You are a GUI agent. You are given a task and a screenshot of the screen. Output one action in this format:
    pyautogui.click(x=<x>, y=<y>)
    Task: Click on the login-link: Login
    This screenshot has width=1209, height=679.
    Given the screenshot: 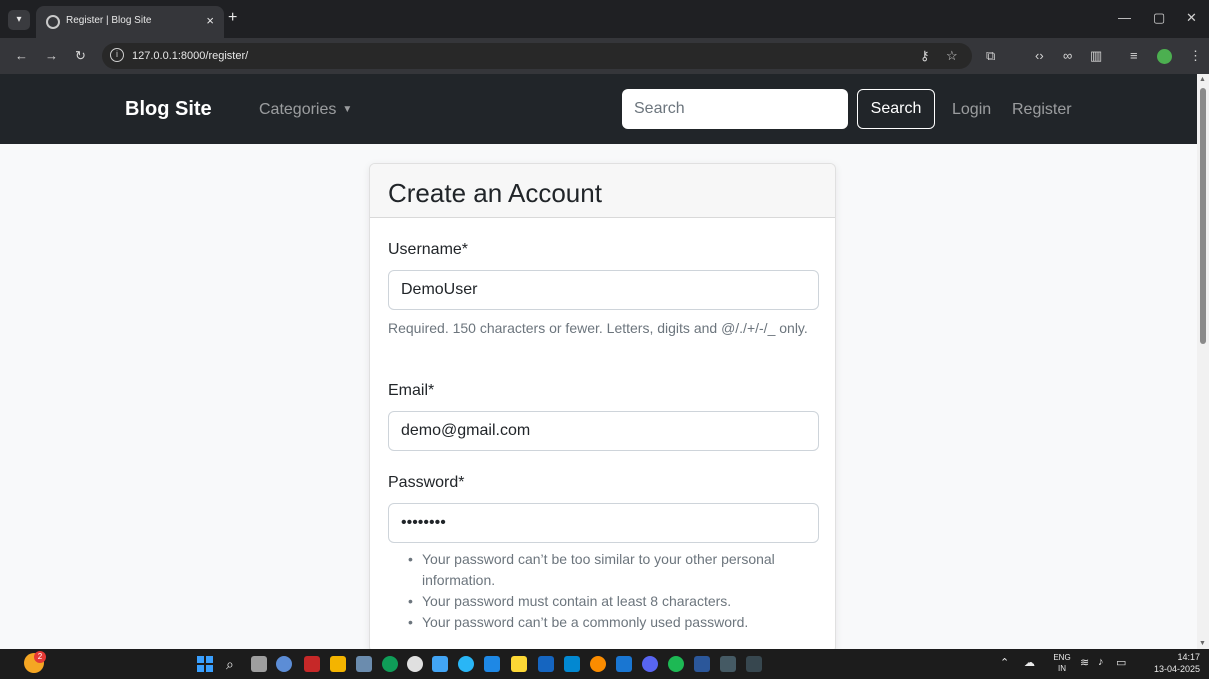 What is the action you would take?
    pyautogui.click(x=971, y=110)
    